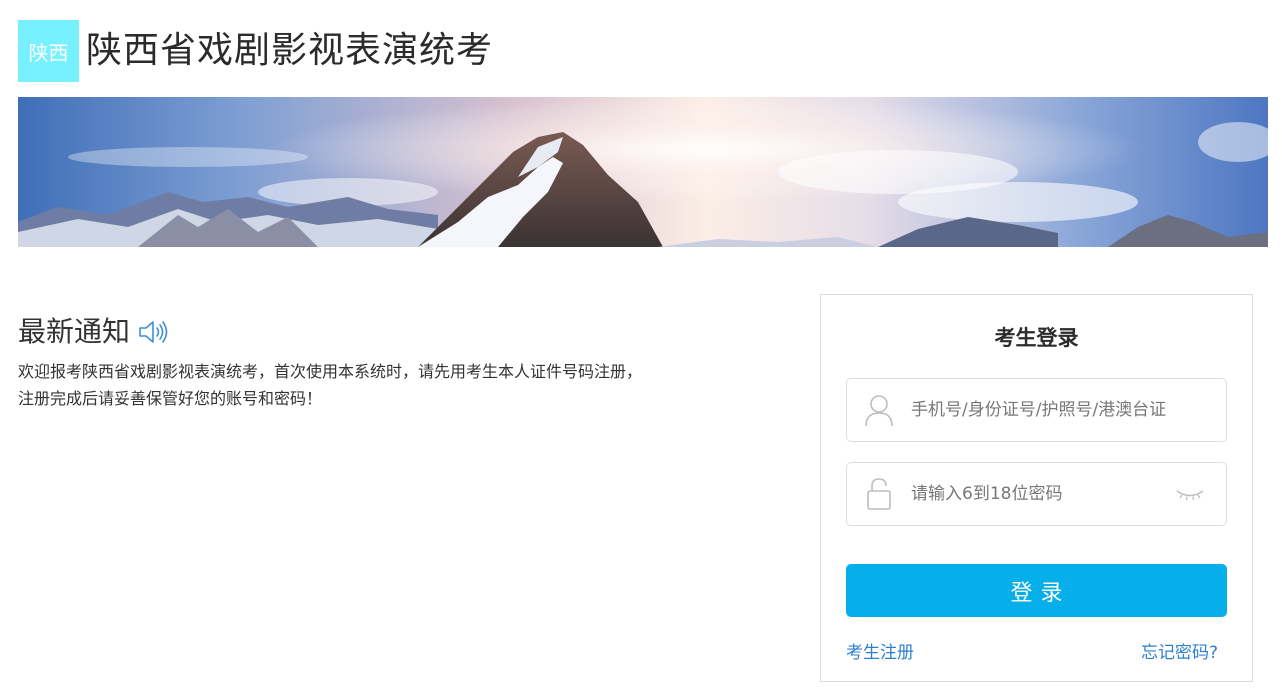 The height and width of the screenshot is (700, 1282). I want to click on notice-title: 最新通知, so click(74, 331).